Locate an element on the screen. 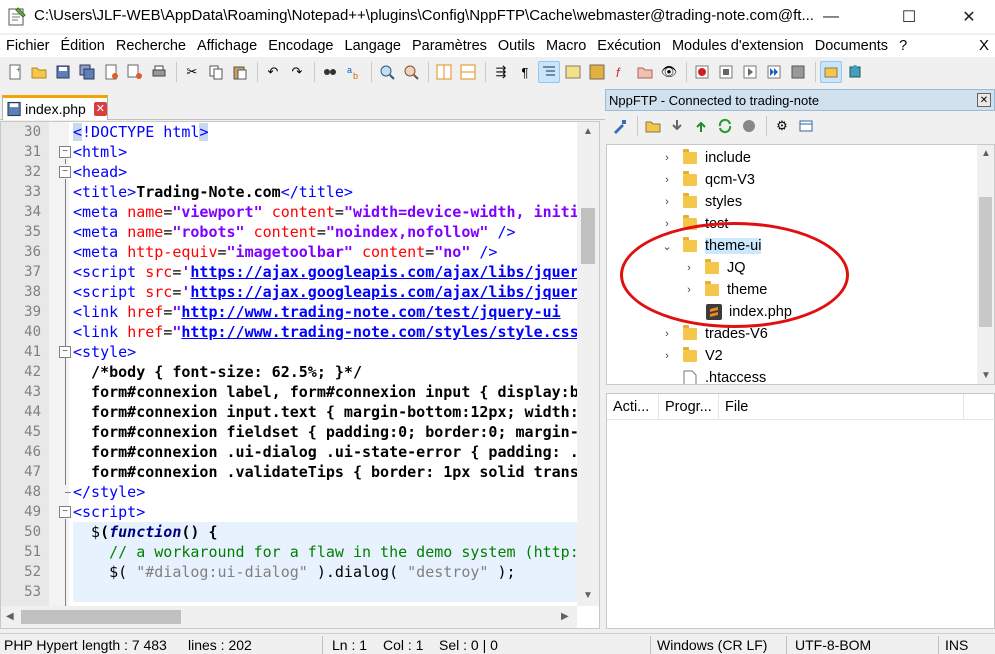 This screenshot has height=654, width=995. print-icon is located at coordinates (159, 72).